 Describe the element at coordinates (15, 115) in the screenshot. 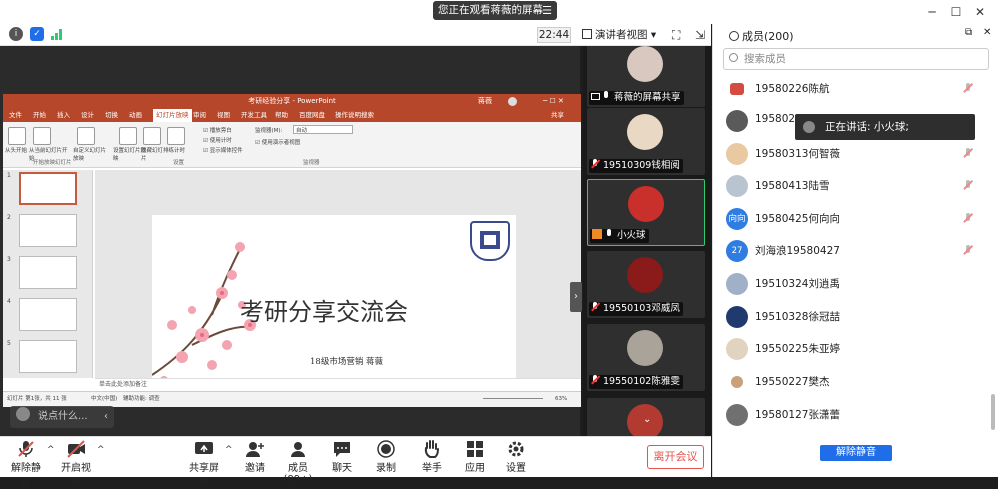

I see `tab-file: 文件` at that location.